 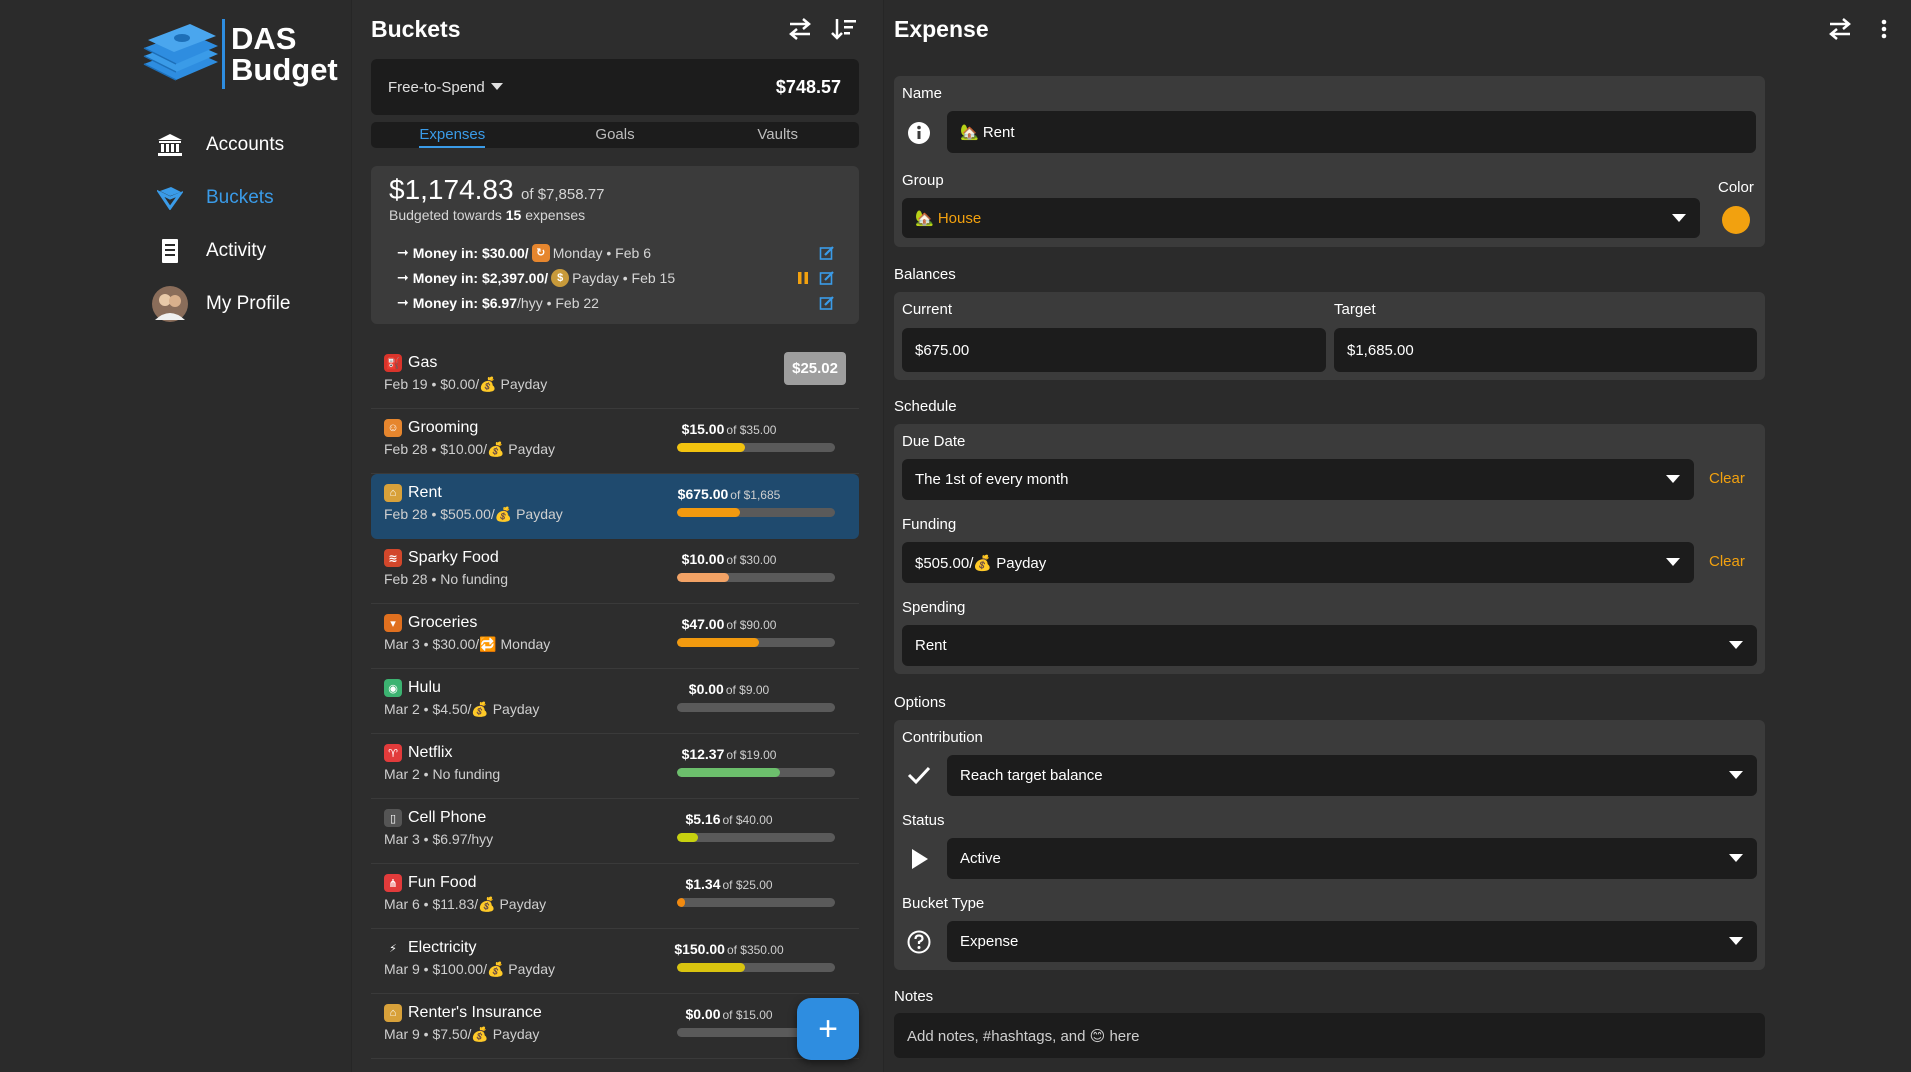 What do you see at coordinates (451, 189) in the screenshot?
I see `budgeted-amount: $1,174.83` at bounding box center [451, 189].